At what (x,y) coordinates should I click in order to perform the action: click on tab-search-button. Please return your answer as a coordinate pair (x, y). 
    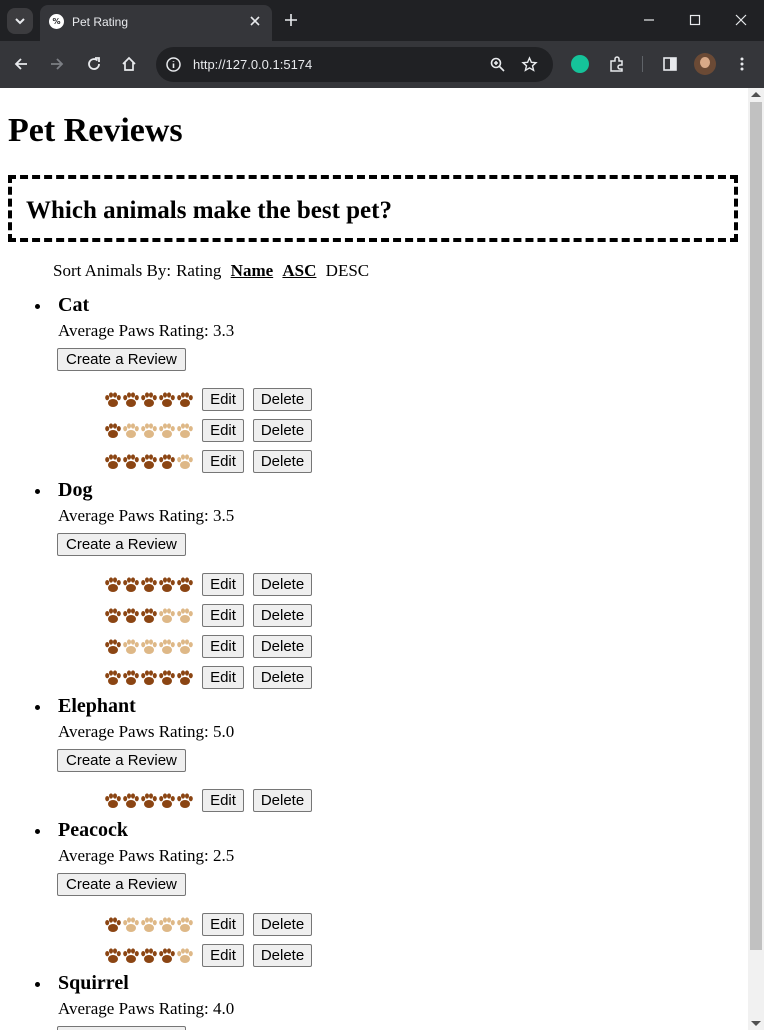
    Looking at the image, I should click on (20, 21).